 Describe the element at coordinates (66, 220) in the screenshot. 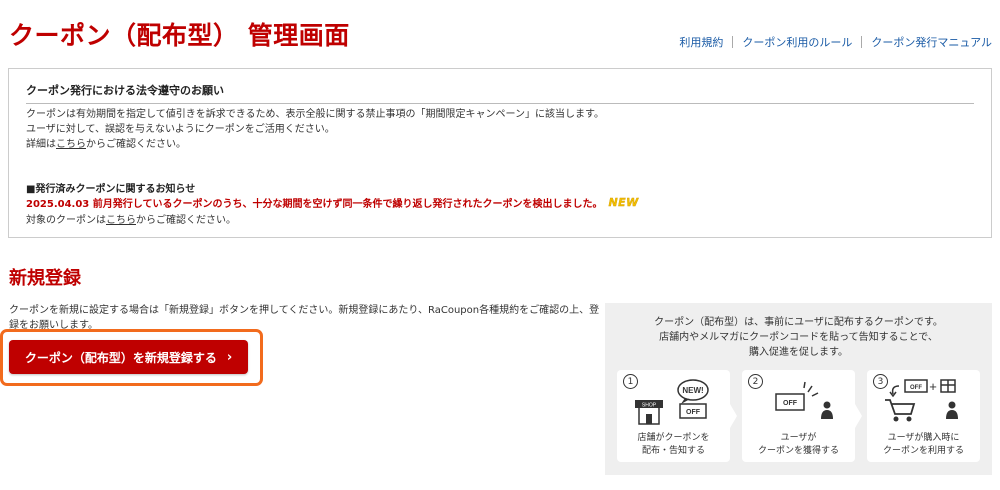

I see `notice-text: 対象のクーポンは` at that location.